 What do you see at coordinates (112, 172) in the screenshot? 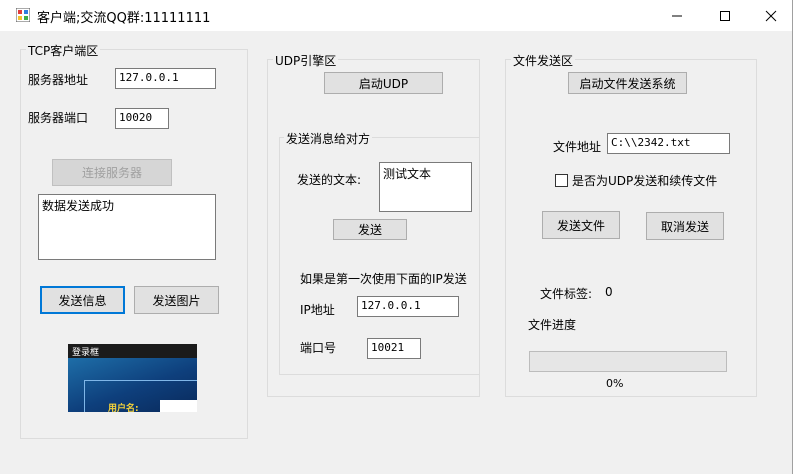
I see `connect-server-button: 连接服务器` at bounding box center [112, 172].